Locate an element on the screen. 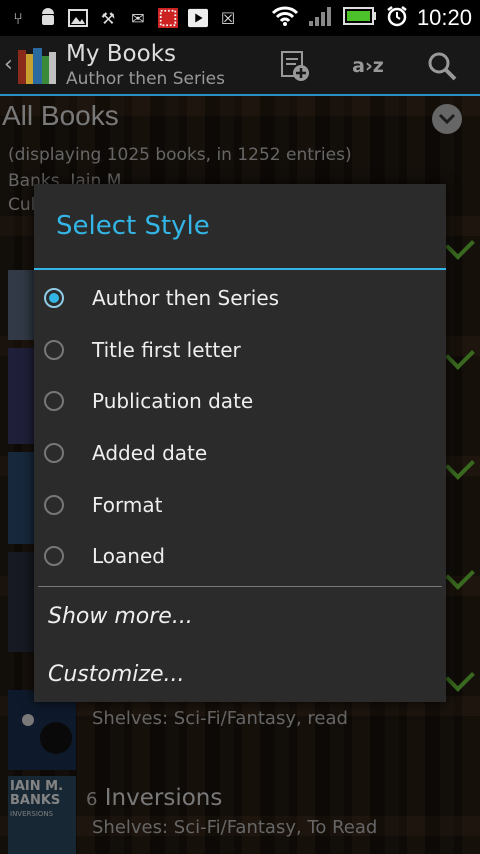  pattern-app-icon is located at coordinates (168, 18).